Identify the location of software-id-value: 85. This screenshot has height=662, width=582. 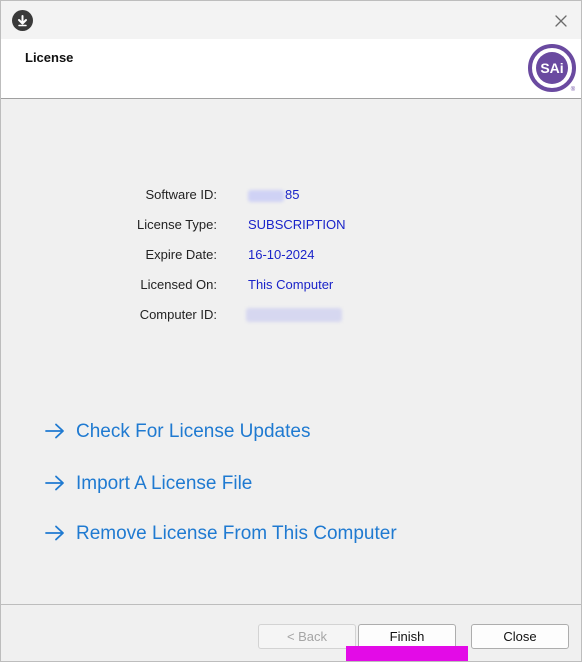
(273, 194).